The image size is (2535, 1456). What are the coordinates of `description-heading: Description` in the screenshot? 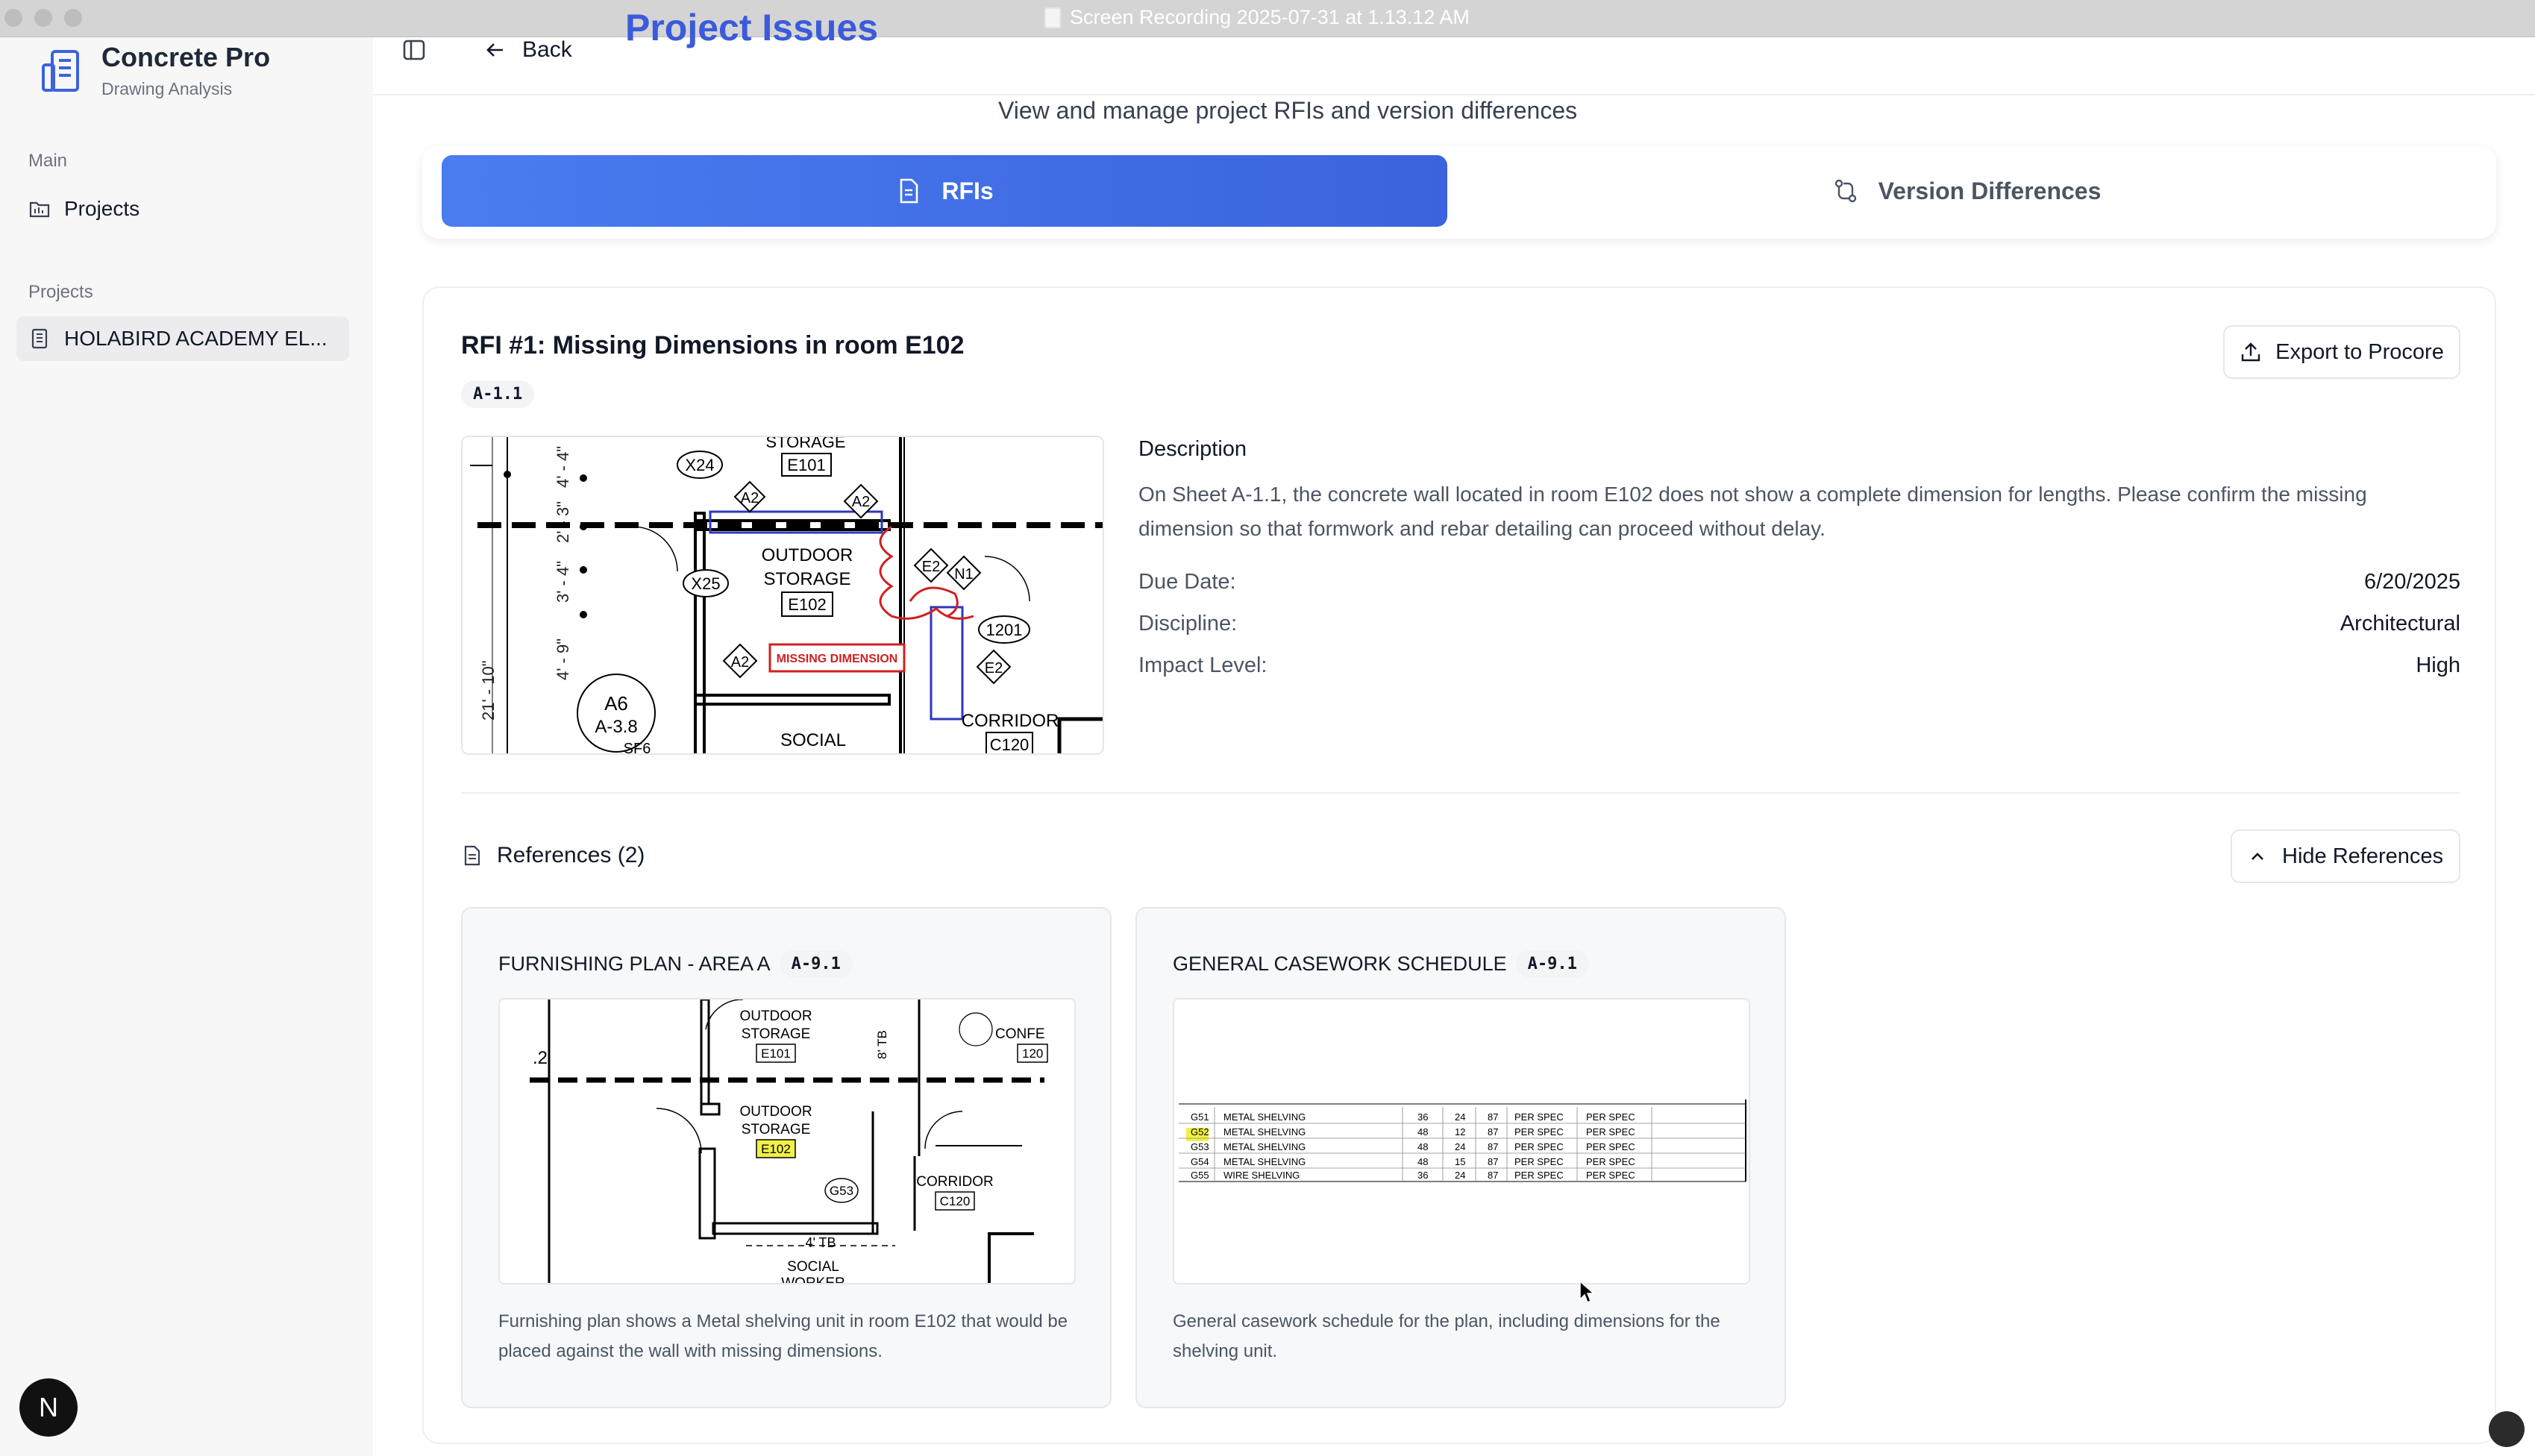 It's located at (1192, 449).